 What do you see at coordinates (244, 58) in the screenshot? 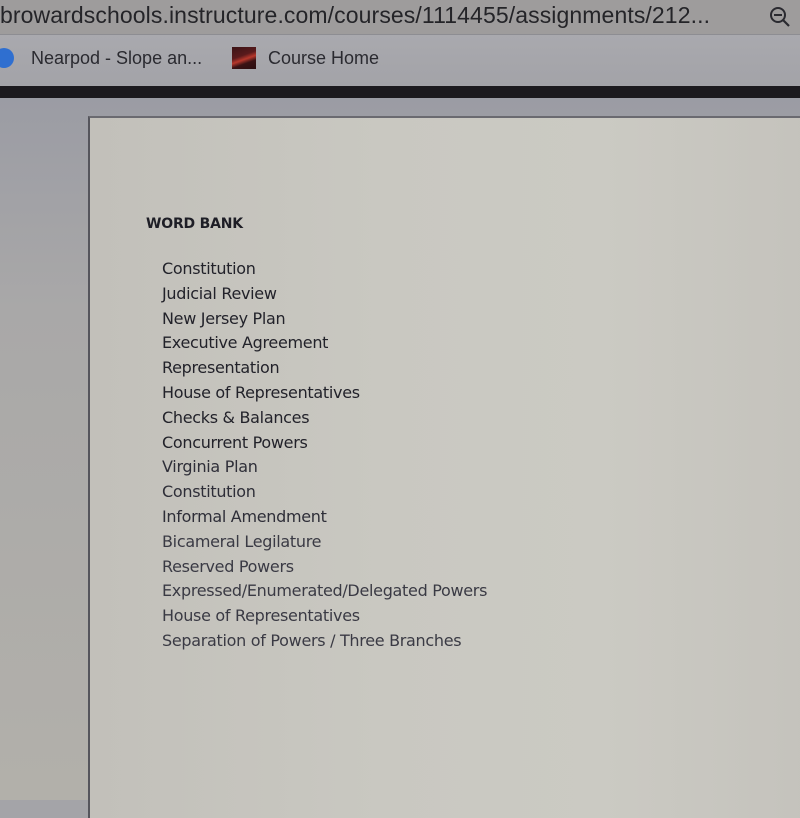
I see `course-home-icon` at bounding box center [244, 58].